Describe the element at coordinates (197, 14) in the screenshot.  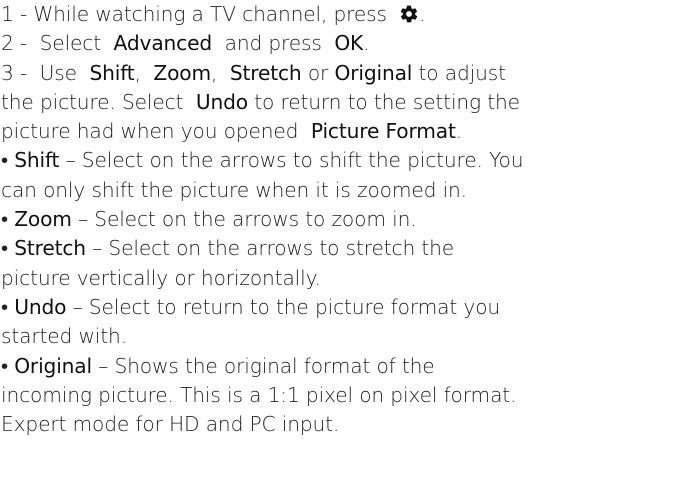
I see `step-1-text: 1 - While watching a TV channel, press` at that location.